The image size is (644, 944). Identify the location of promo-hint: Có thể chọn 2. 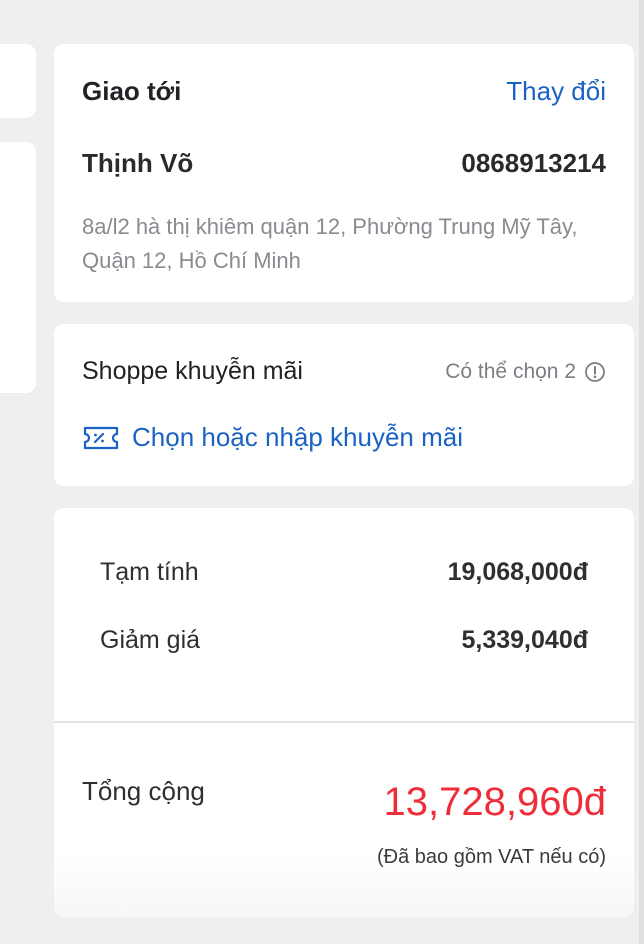
(525, 372).